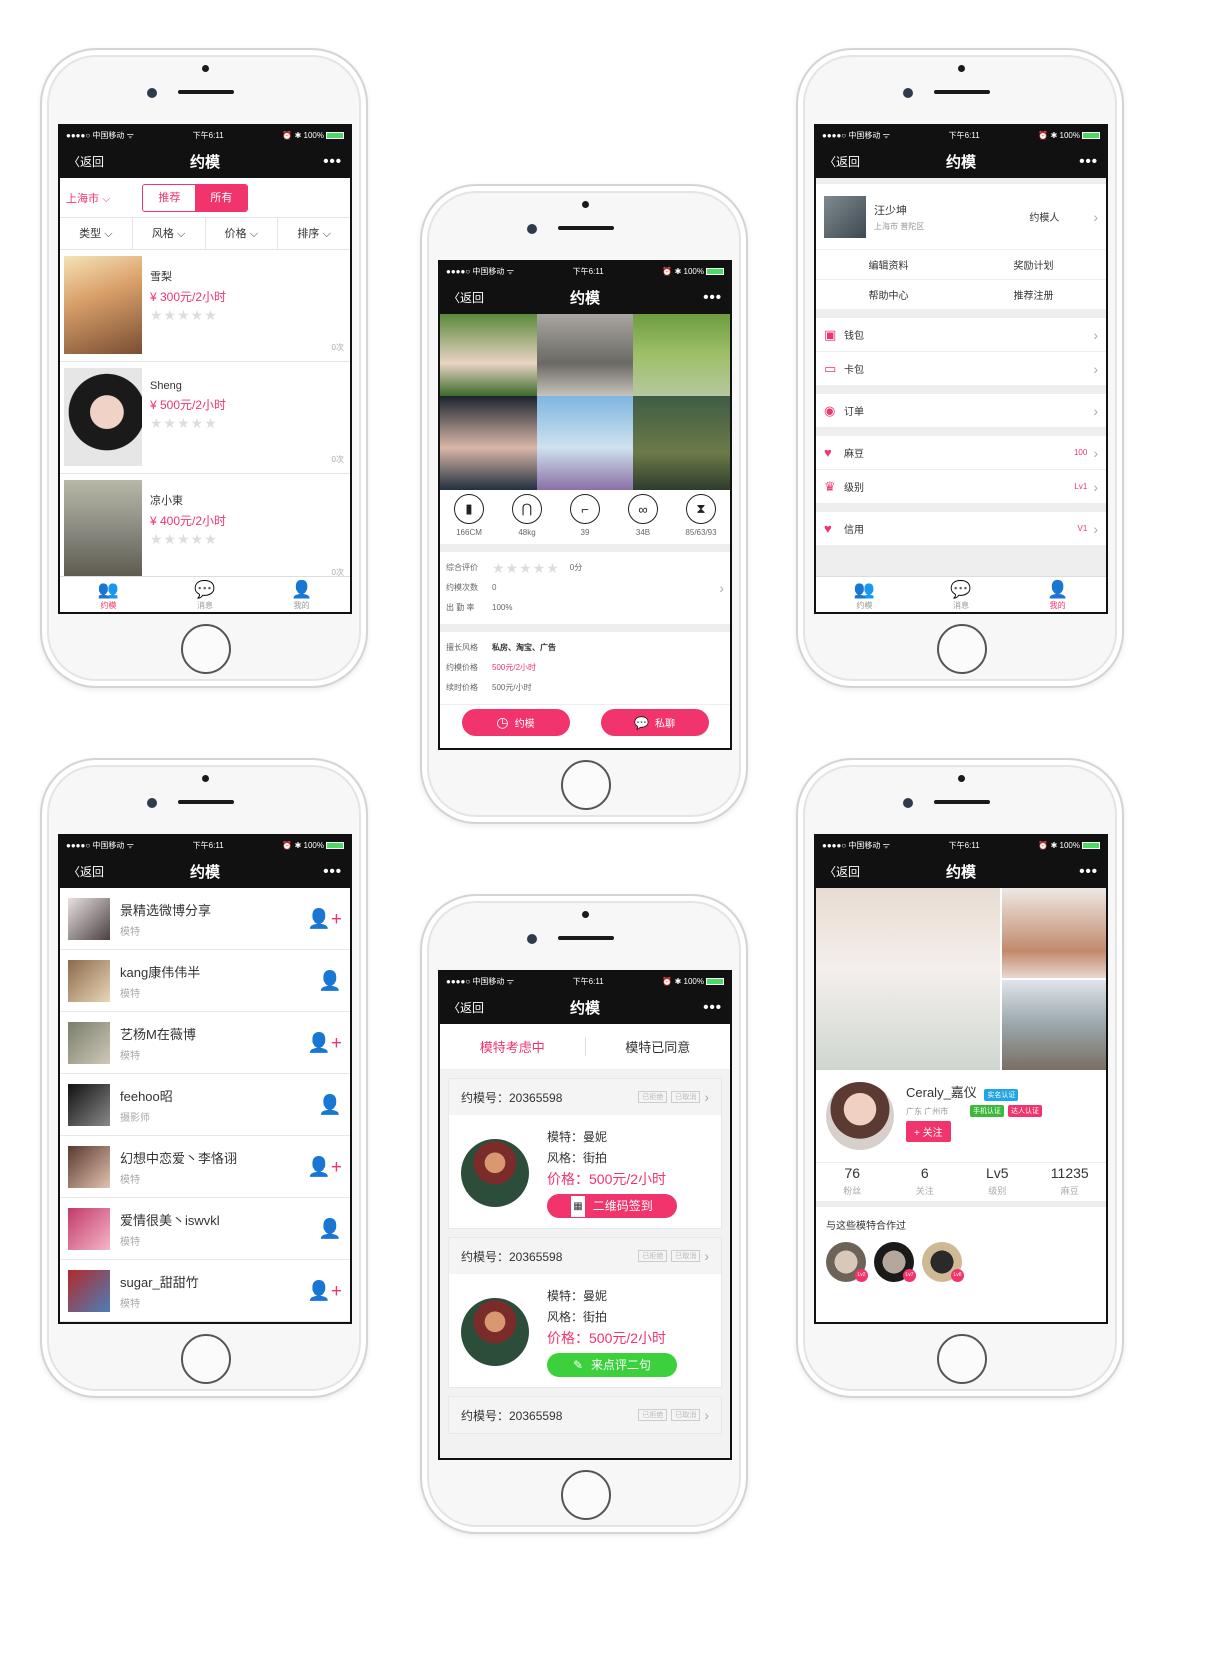  What do you see at coordinates (925, 1182) in the screenshot?
I see `stat-following: 6 关注` at bounding box center [925, 1182].